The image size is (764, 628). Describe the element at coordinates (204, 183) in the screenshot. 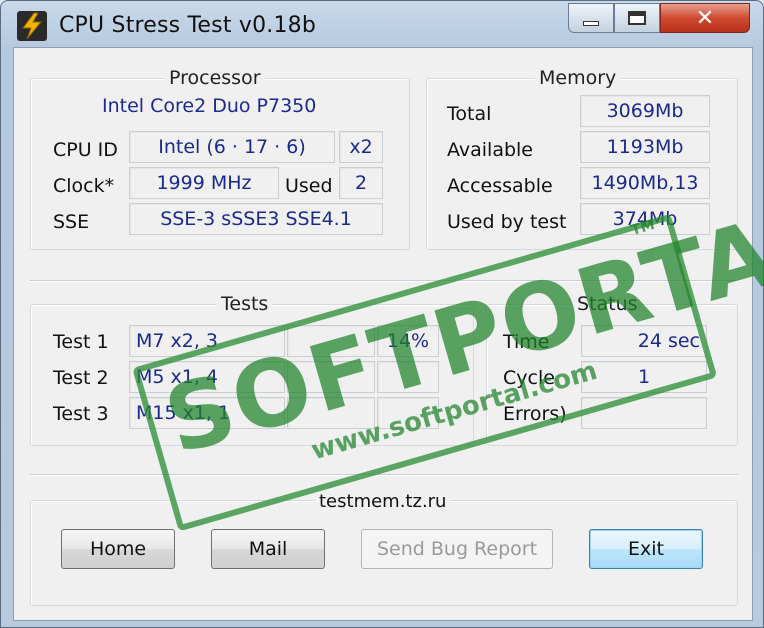

I see `clock-value: 1999 MHz` at that location.